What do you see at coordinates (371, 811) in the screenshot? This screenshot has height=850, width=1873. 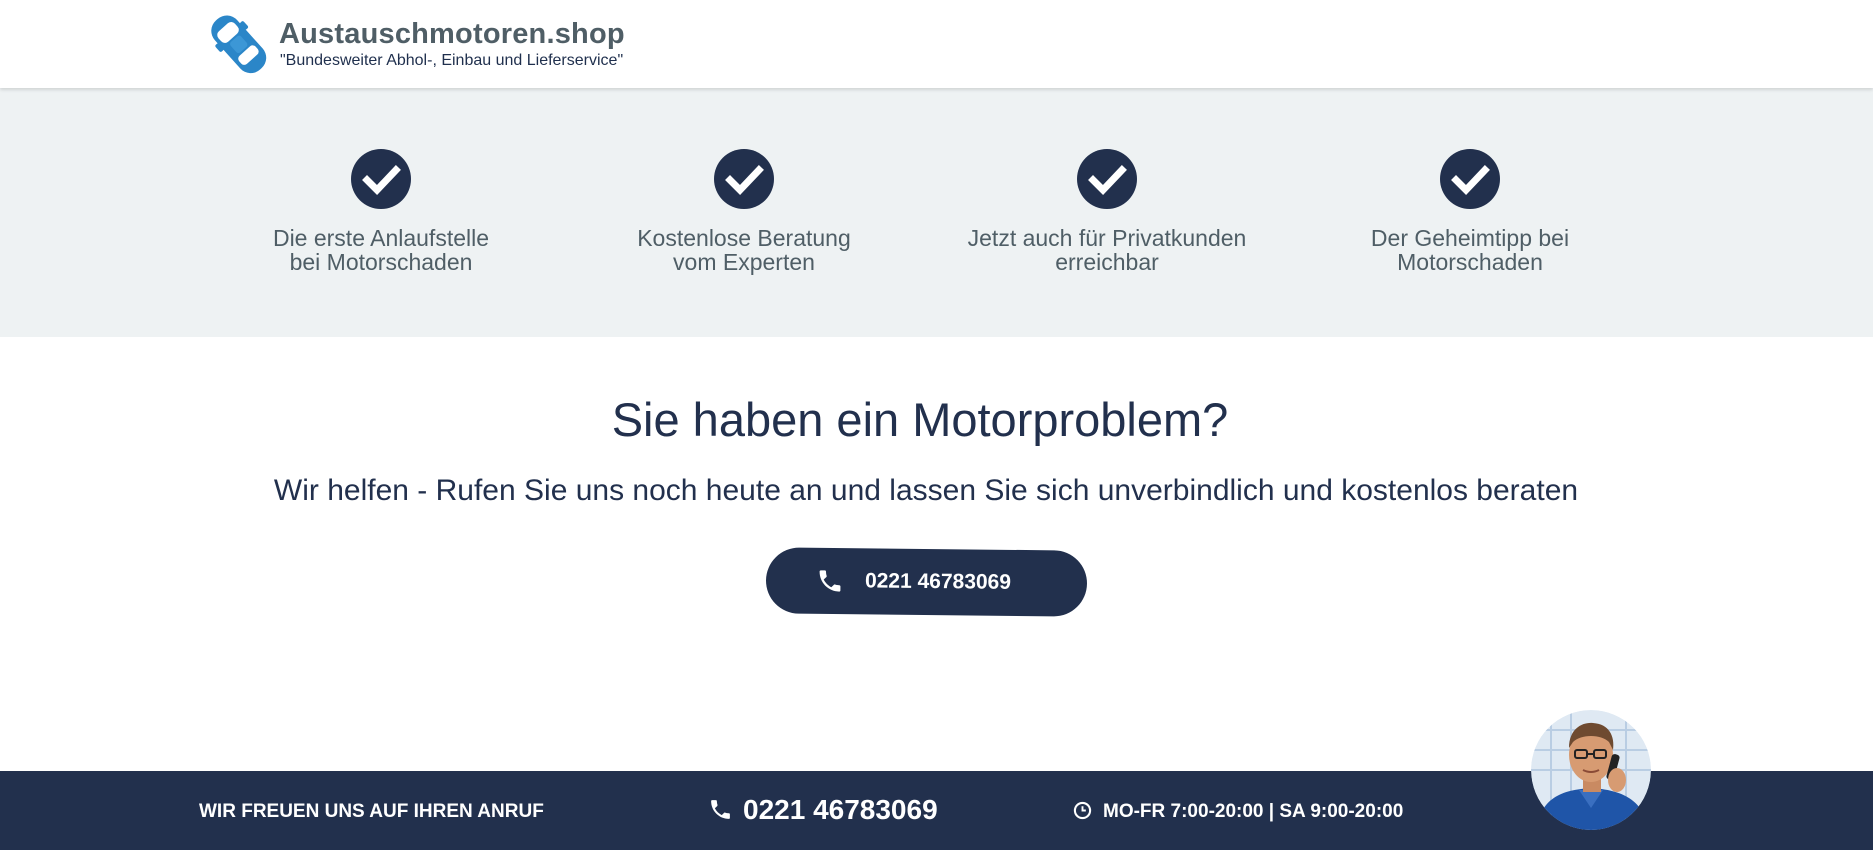 I see `footer-call-text: WIR FREUEN UNS AUF IHREN ANRUF` at bounding box center [371, 811].